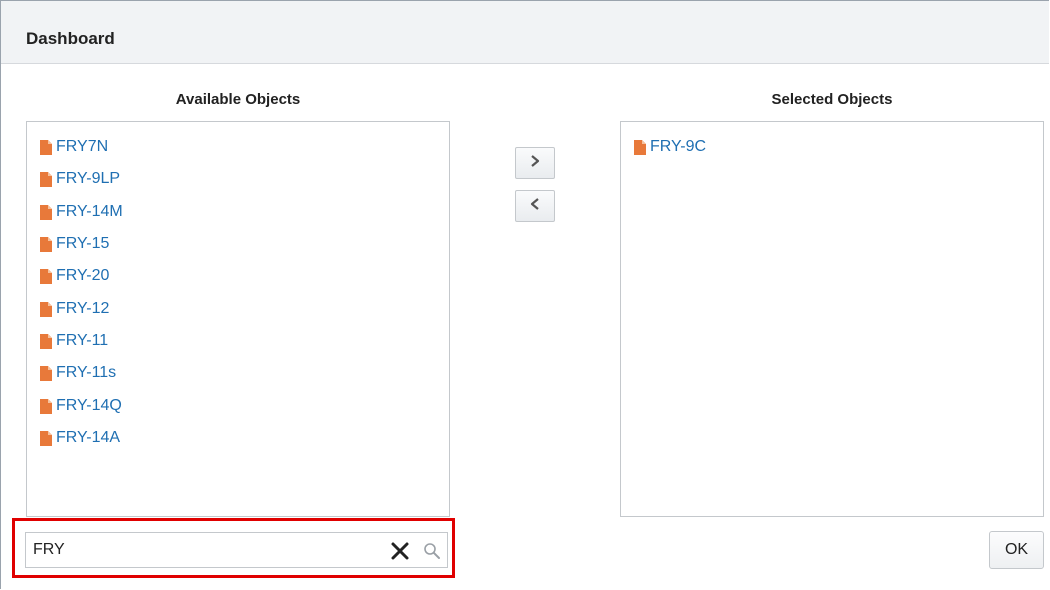 The height and width of the screenshot is (590, 1050). I want to click on list-item: FRY-14Q, so click(81, 406).